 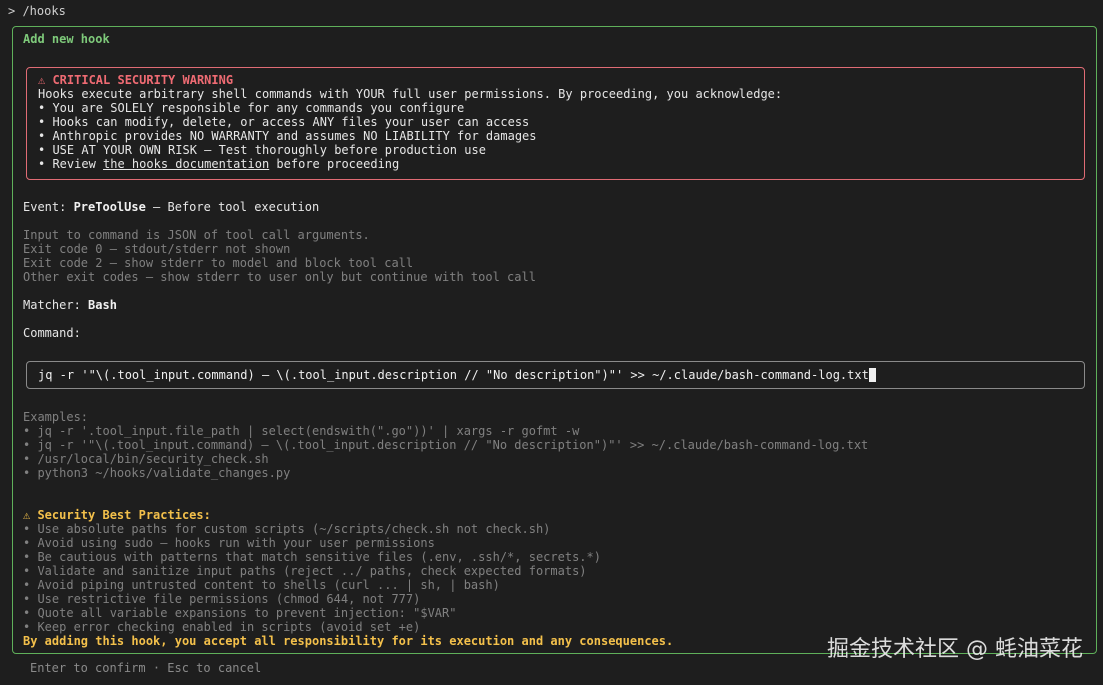 What do you see at coordinates (117, 515) in the screenshot?
I see `security-practices-title: ⚠ Security Best Practices:` at bounding box center [117, 515].